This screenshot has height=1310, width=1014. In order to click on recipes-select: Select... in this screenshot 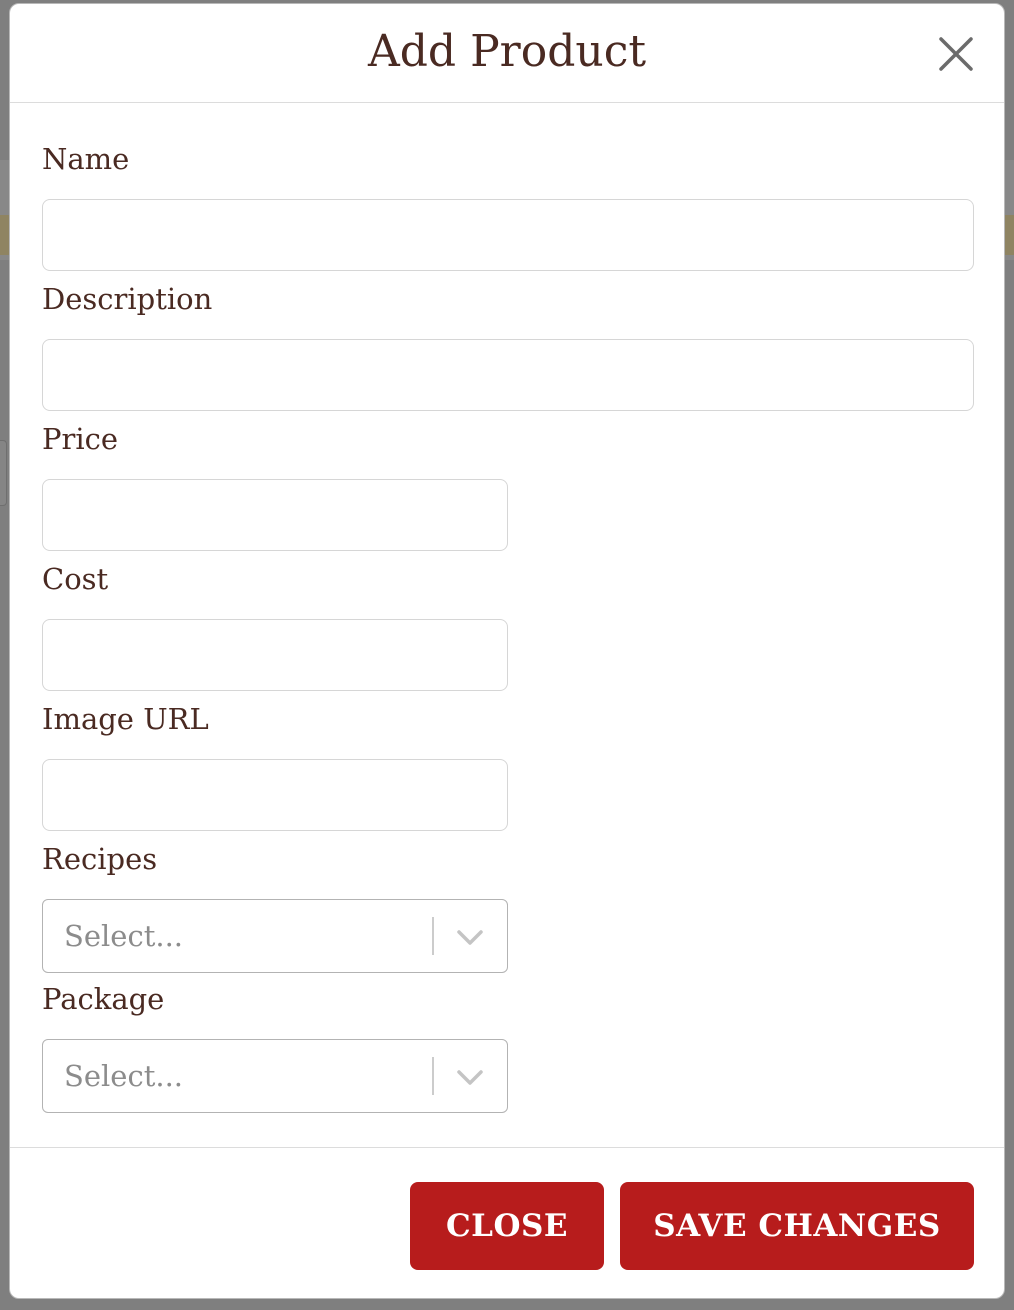, I will do `click(275, 936)`.